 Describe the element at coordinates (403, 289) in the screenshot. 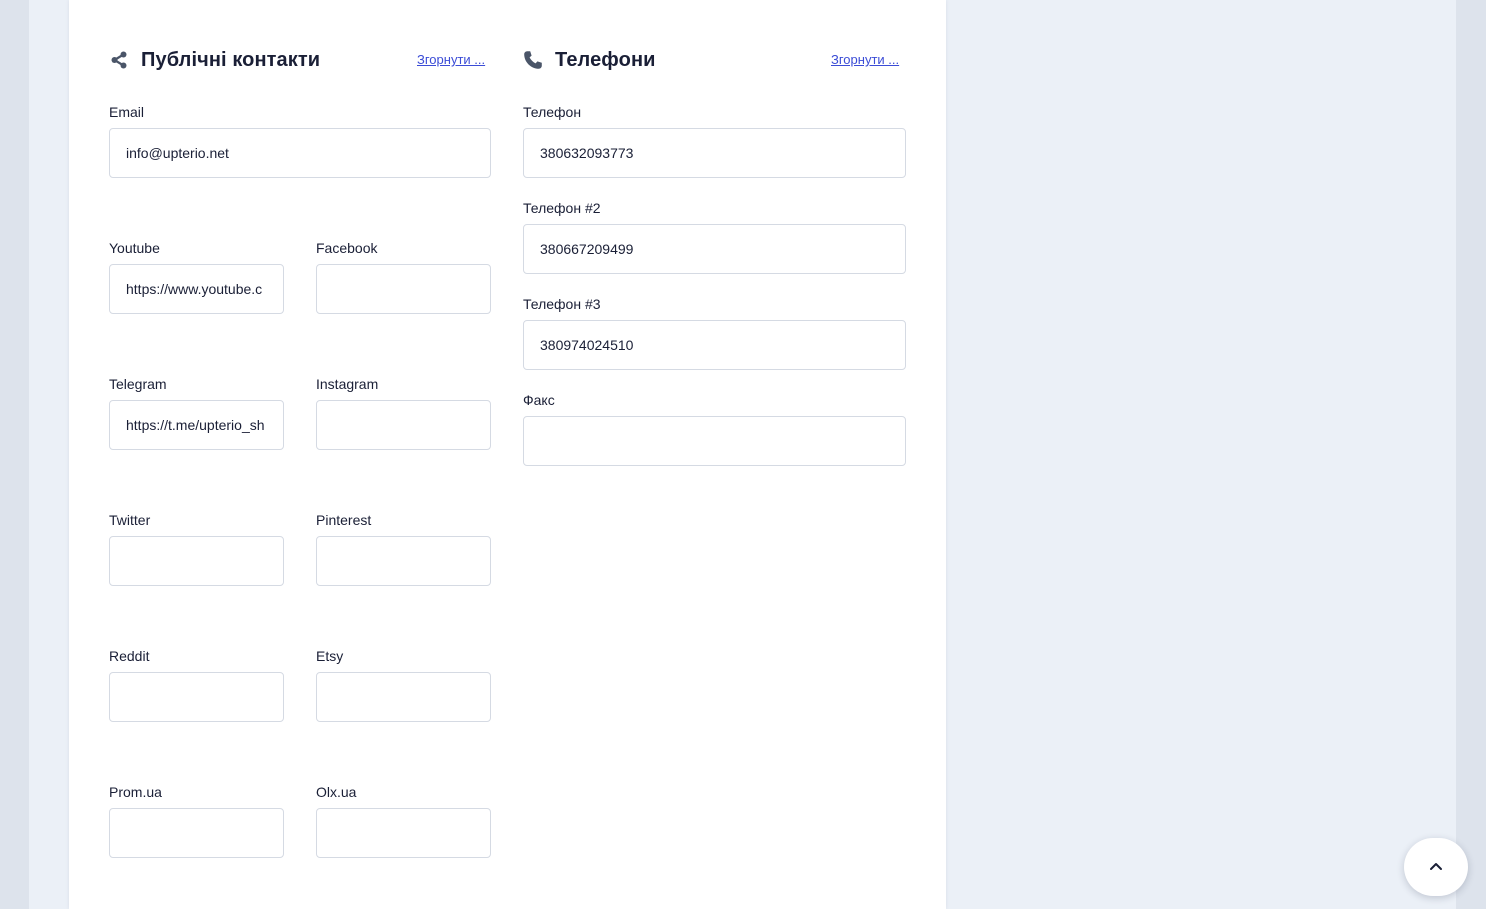

I see `facebook-field` at that location.